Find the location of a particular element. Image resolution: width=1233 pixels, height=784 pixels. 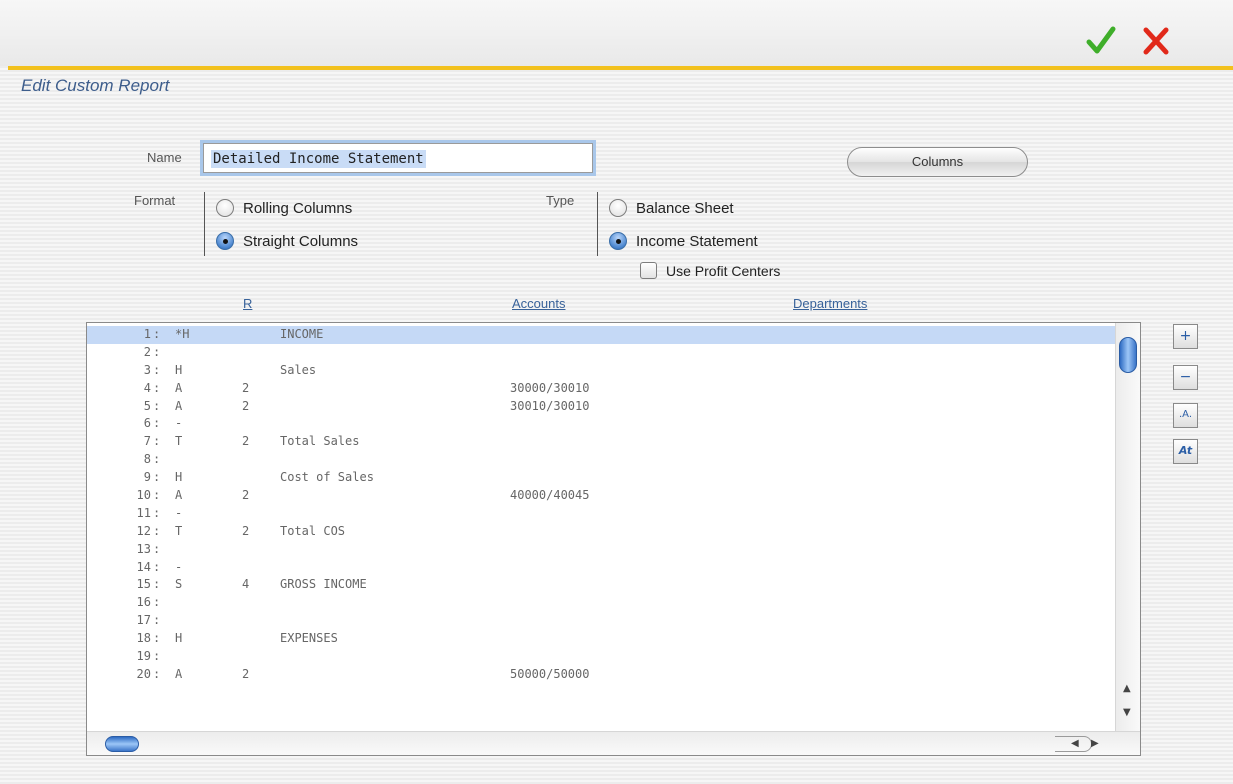

row-description: Sales is located at coordinates (298, 369).